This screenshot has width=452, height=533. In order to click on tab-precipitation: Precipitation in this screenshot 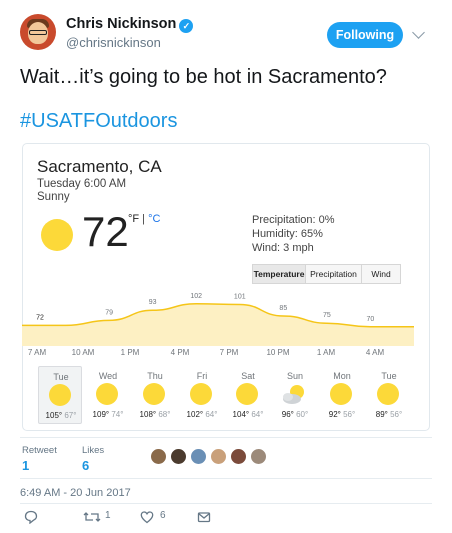, I will do `click(334, 274)`.